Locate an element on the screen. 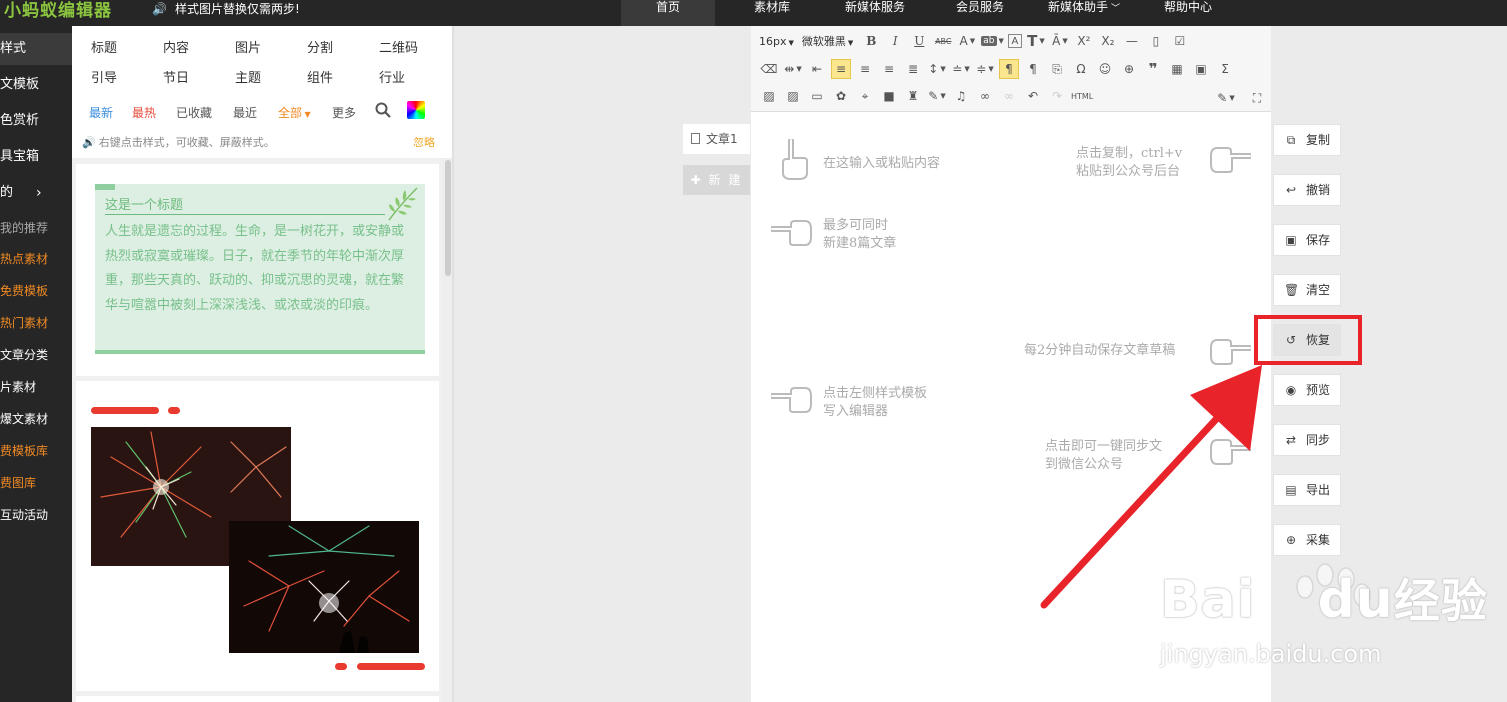 The width and height of the screenshot is (1507, 702). save-button: ▣ 保存 is located at coordinates (1307, 240).